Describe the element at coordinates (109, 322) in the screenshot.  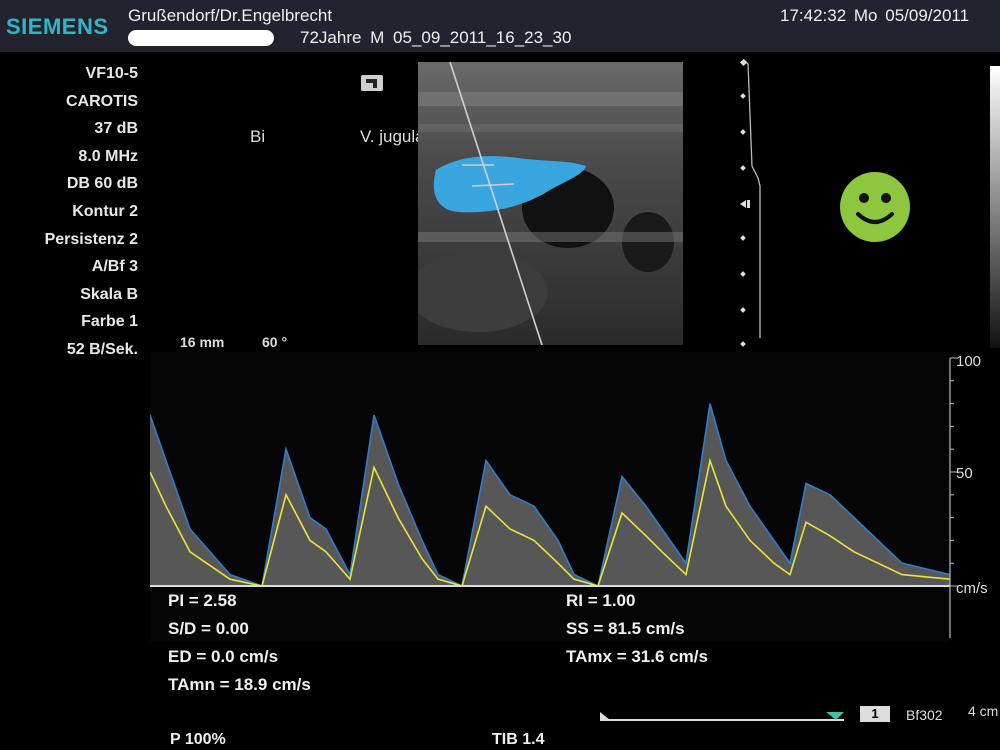
I see `param-color: Farbe 1` at that location.